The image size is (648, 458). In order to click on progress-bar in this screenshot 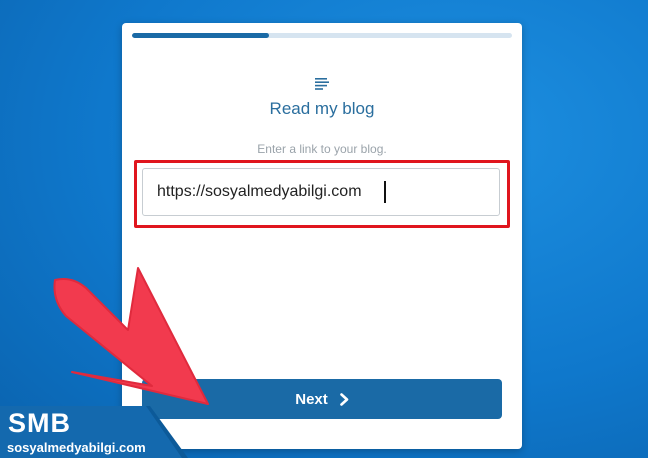, I will do `click(322, 35)`.